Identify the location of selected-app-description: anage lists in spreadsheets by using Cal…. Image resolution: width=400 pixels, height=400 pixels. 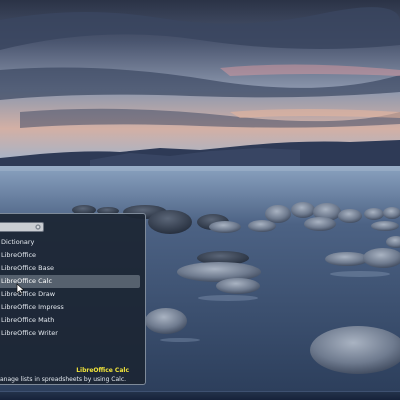
(63, 379).